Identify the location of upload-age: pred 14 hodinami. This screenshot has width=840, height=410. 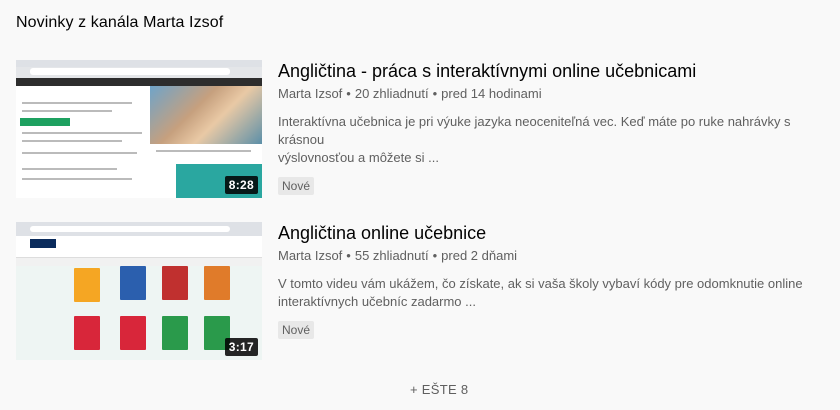
(491, 93).